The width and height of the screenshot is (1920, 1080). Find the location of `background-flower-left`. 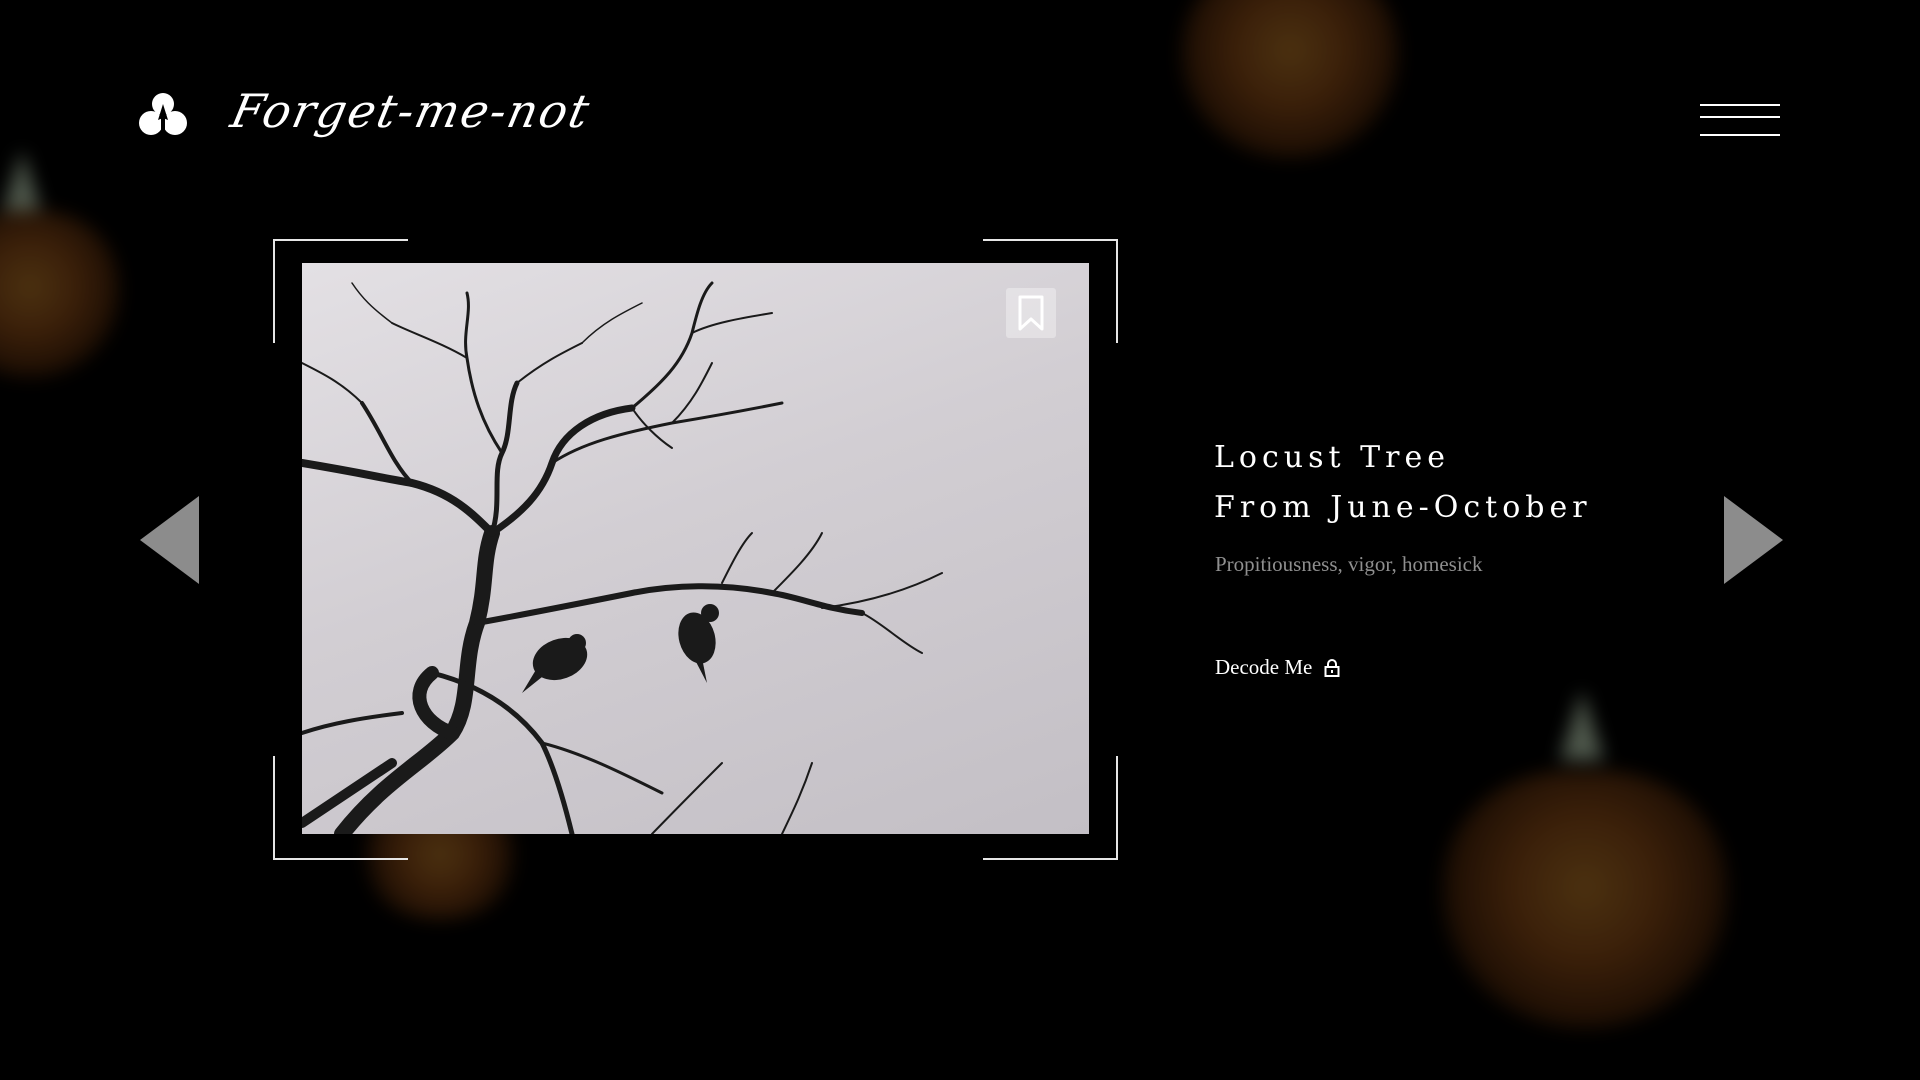

background-flower-left is located at coordinates (80, 280).